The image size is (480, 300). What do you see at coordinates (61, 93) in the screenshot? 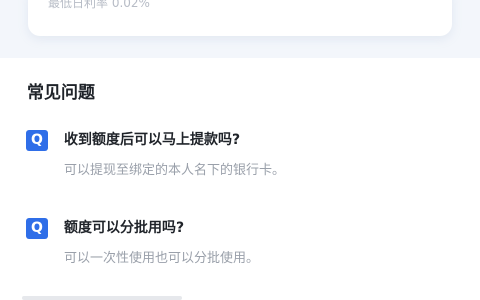
I see `faq-title: 常见问题` at bounding box center [61, 93].